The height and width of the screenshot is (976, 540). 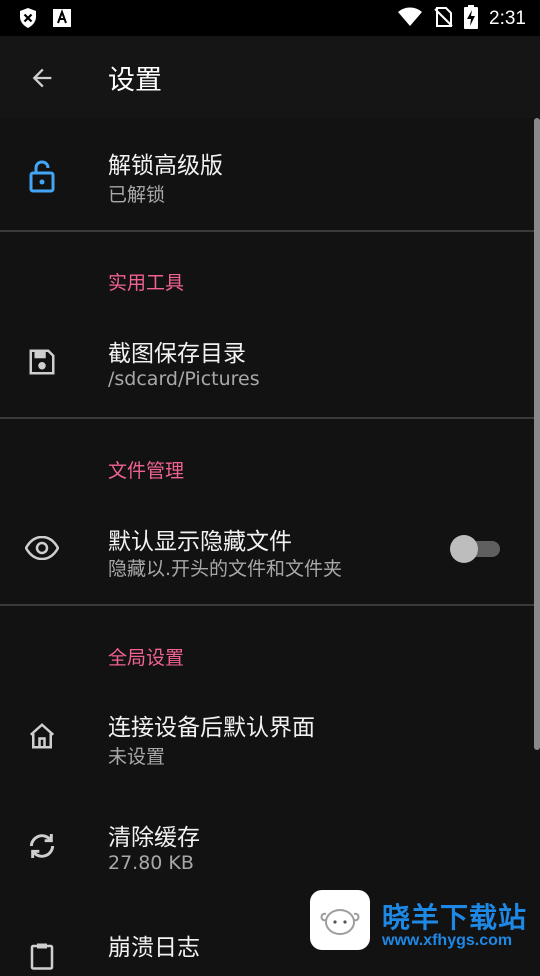 What do you see at coordinates (154, 838) in the screenshot?
I see `pref-title: 清除缓存` at bounding box center [154, 838].